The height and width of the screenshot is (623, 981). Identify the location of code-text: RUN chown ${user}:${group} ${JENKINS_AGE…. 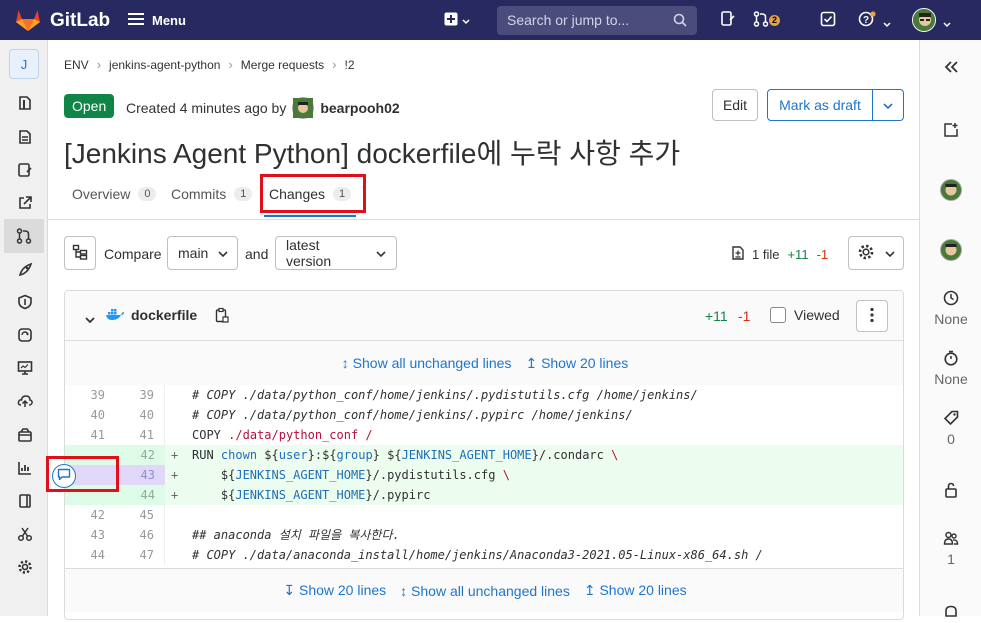
(405, 455).